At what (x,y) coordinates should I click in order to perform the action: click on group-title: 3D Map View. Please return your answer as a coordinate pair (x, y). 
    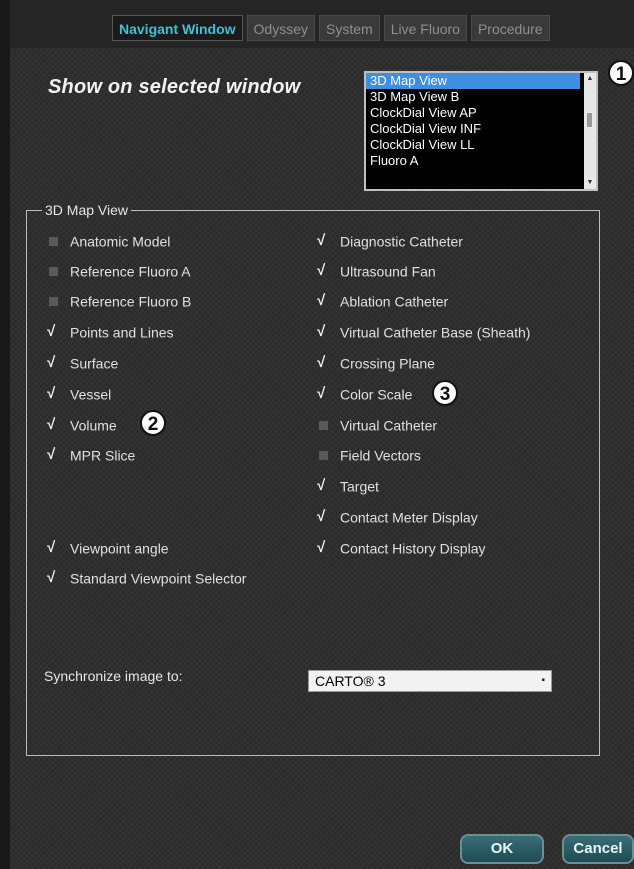
    Looking at the image, I should click on (87, 210).